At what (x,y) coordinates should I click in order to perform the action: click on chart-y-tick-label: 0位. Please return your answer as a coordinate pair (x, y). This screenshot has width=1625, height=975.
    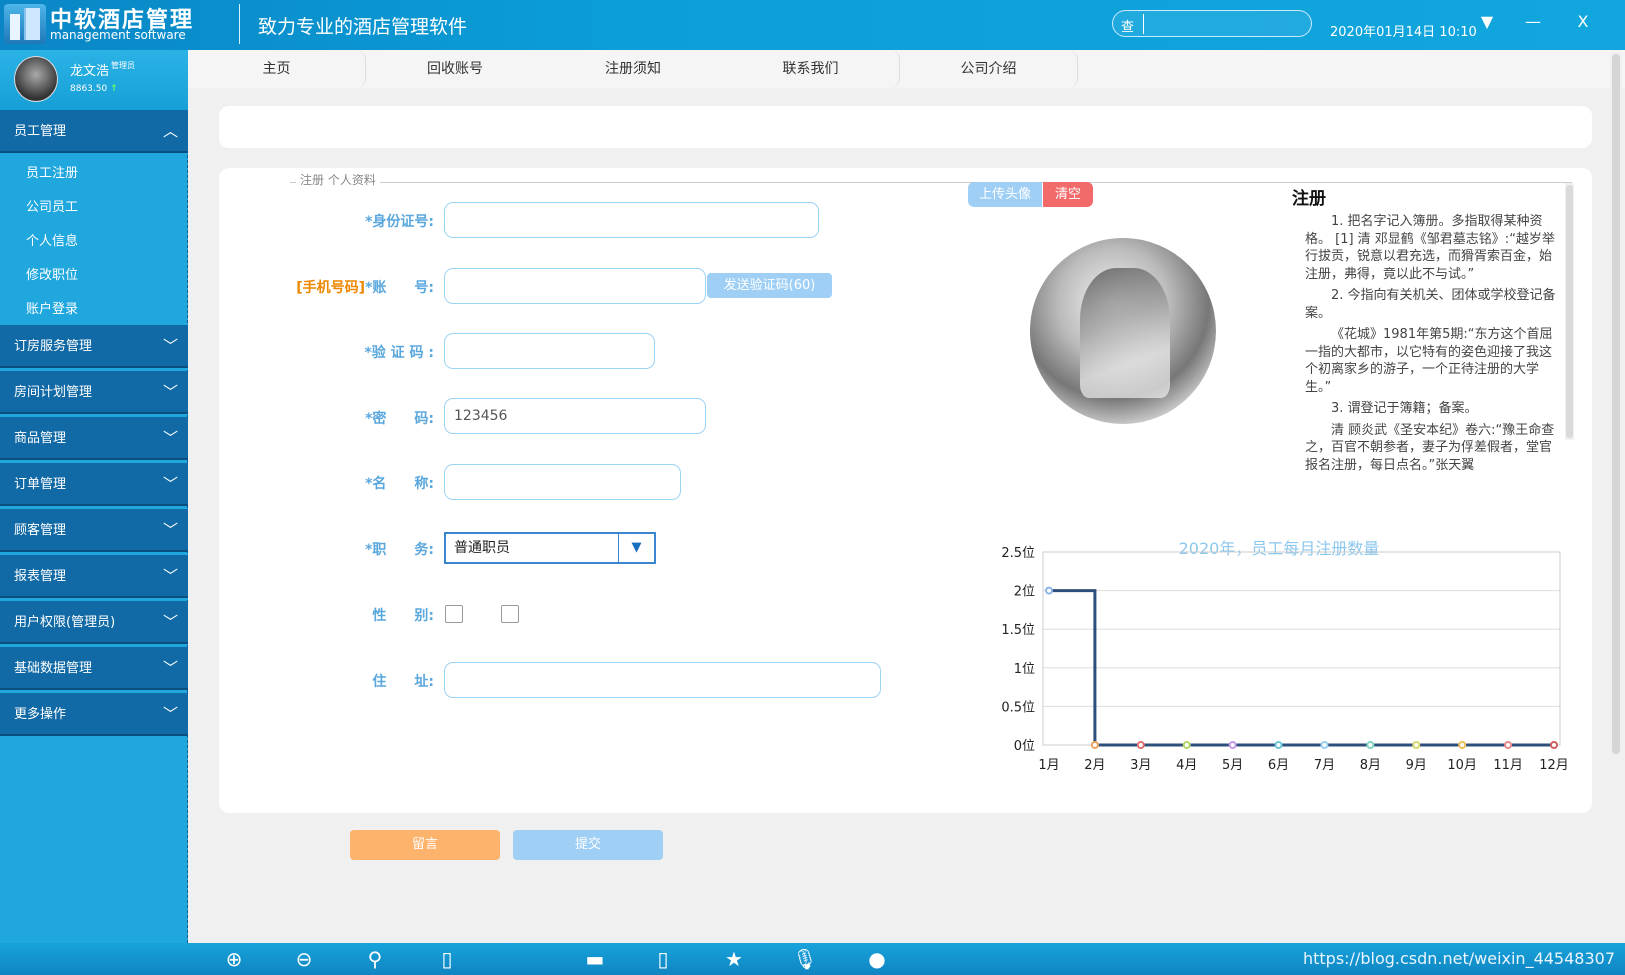
    Looking at the image, I should click on (1024, 746).